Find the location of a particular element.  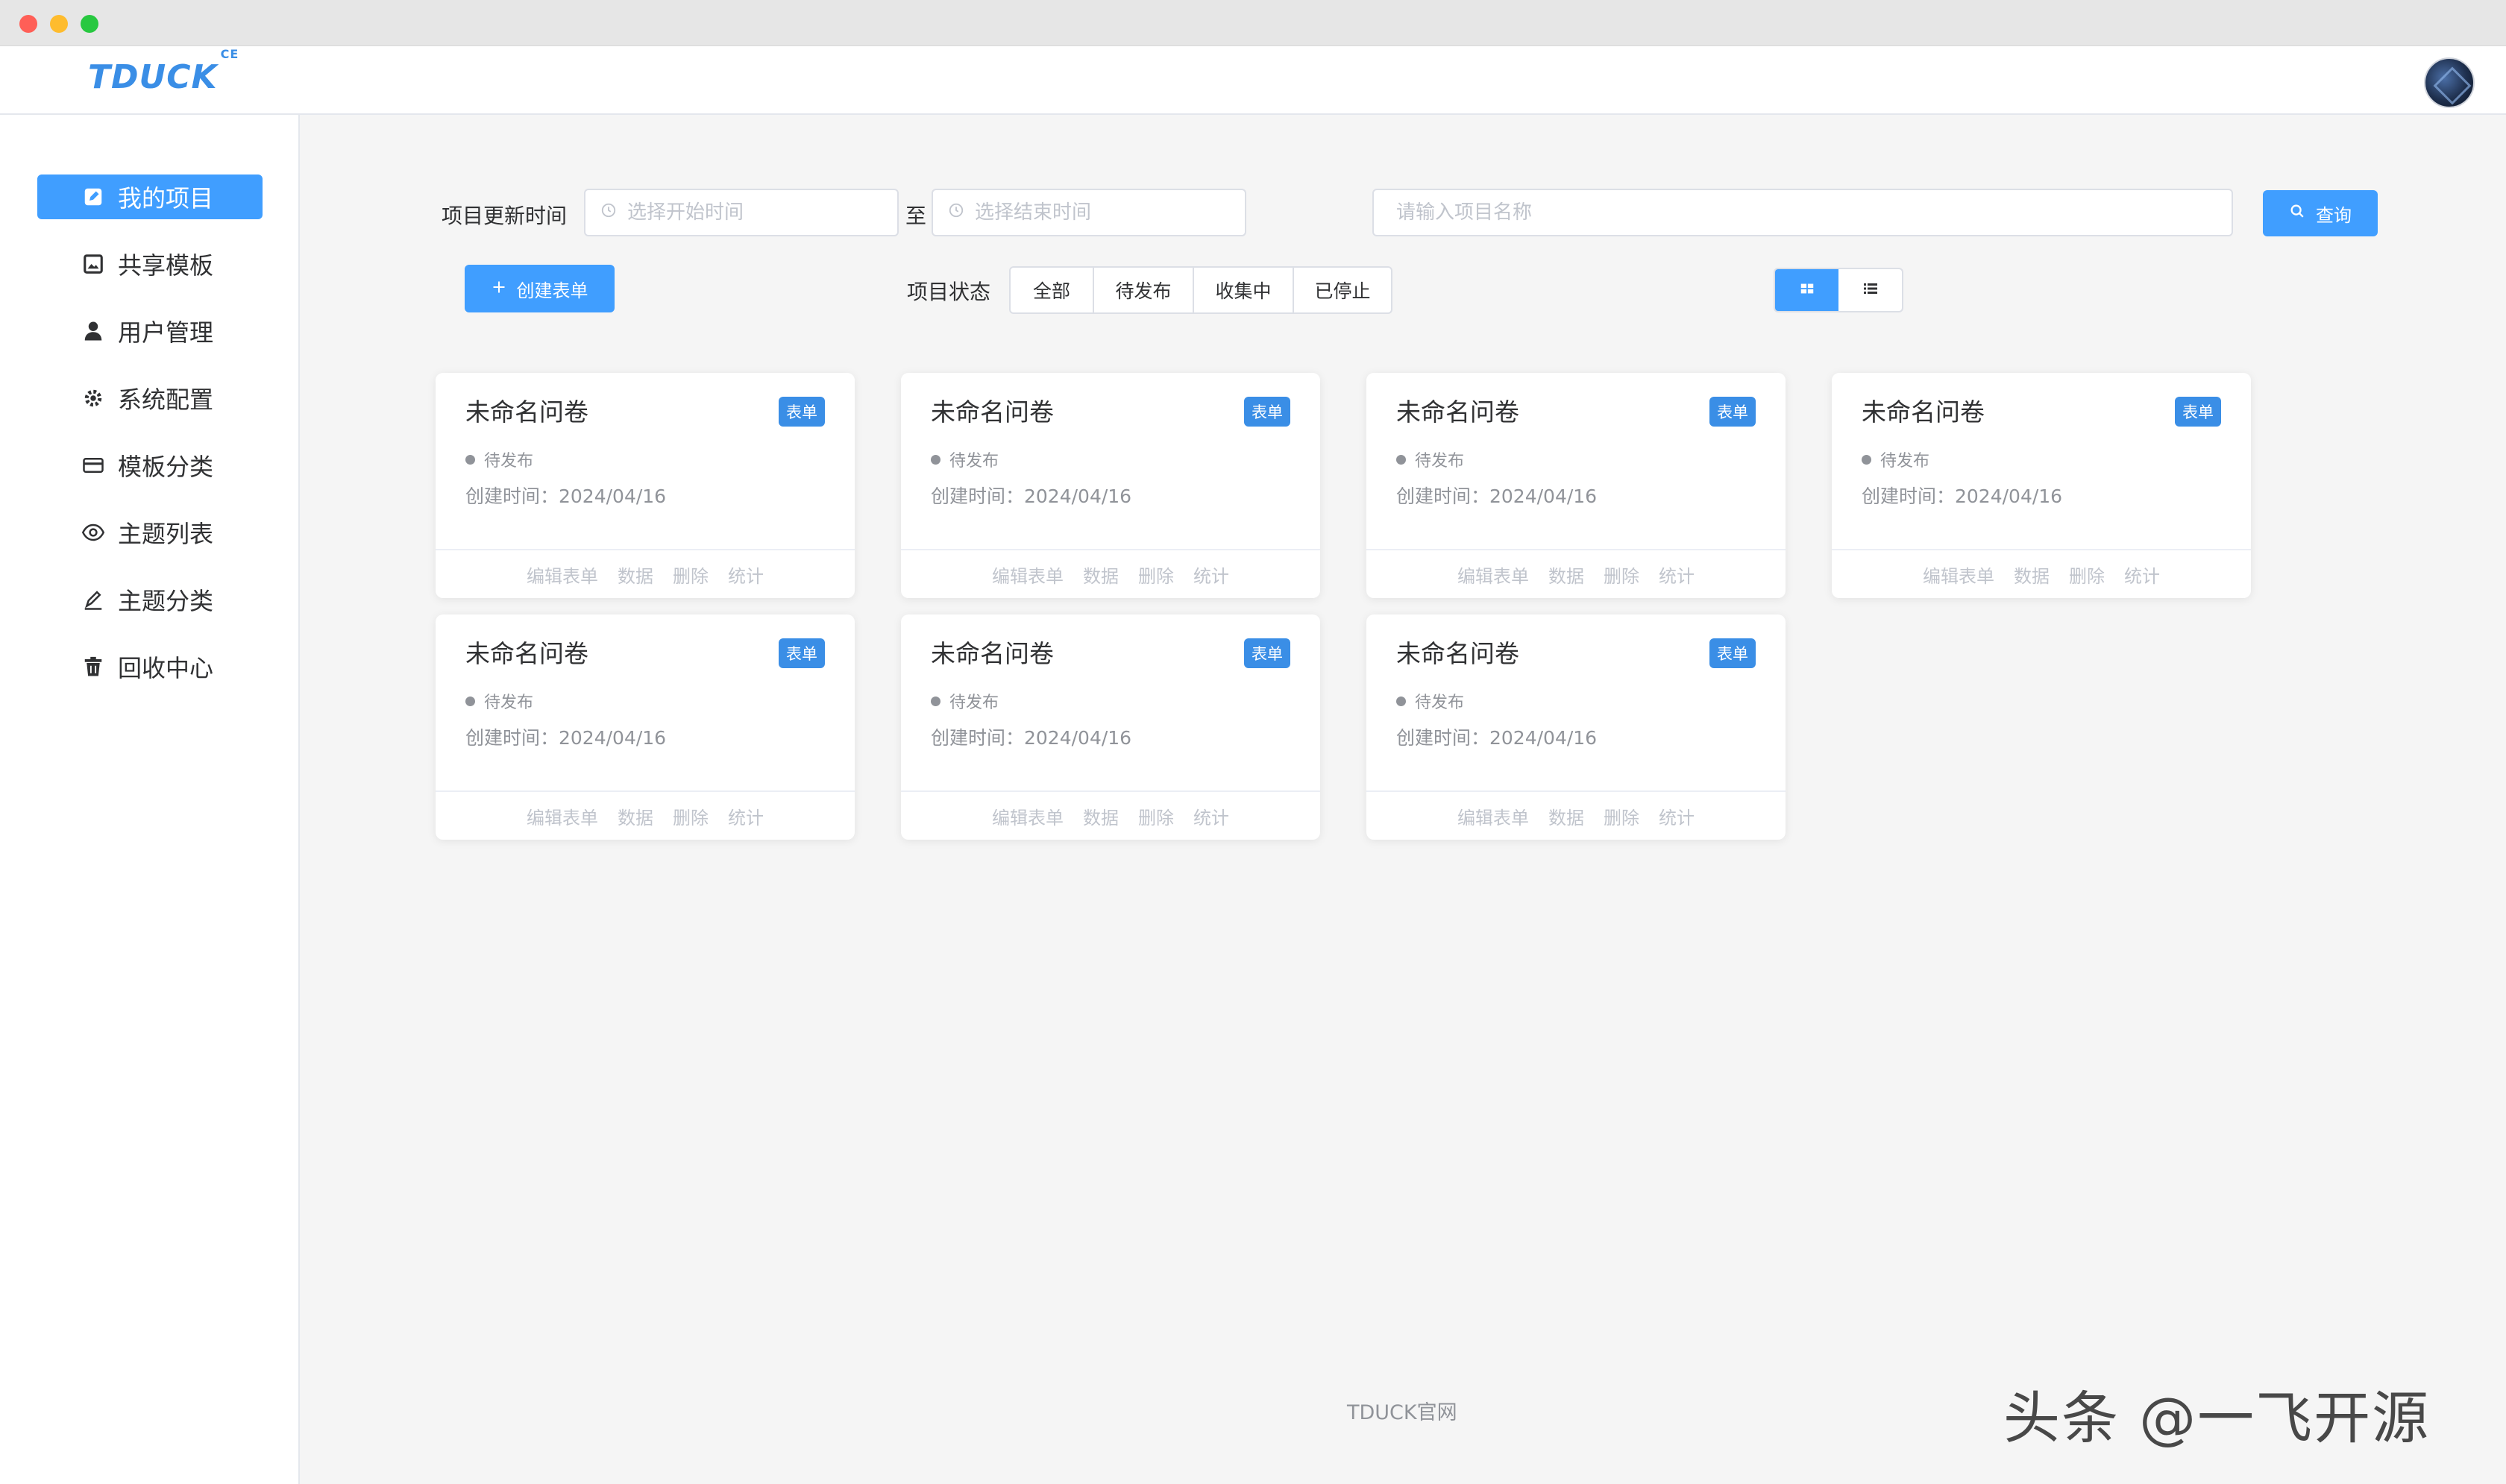

sidebar-item-my-projects: 我的项目 is located at coordinates (150, 197).